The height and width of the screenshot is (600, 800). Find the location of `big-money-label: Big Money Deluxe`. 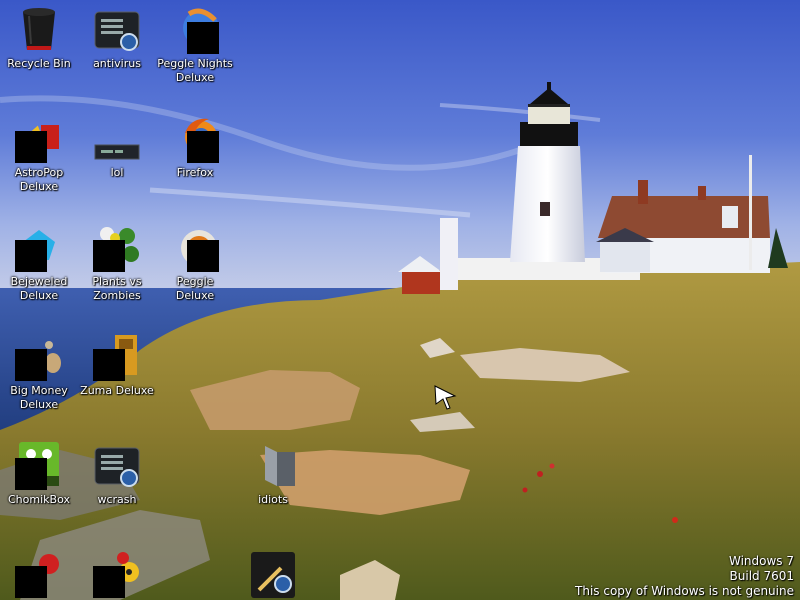

big-money-label: Big Money Deluxe is located at coordinates (39, 397).